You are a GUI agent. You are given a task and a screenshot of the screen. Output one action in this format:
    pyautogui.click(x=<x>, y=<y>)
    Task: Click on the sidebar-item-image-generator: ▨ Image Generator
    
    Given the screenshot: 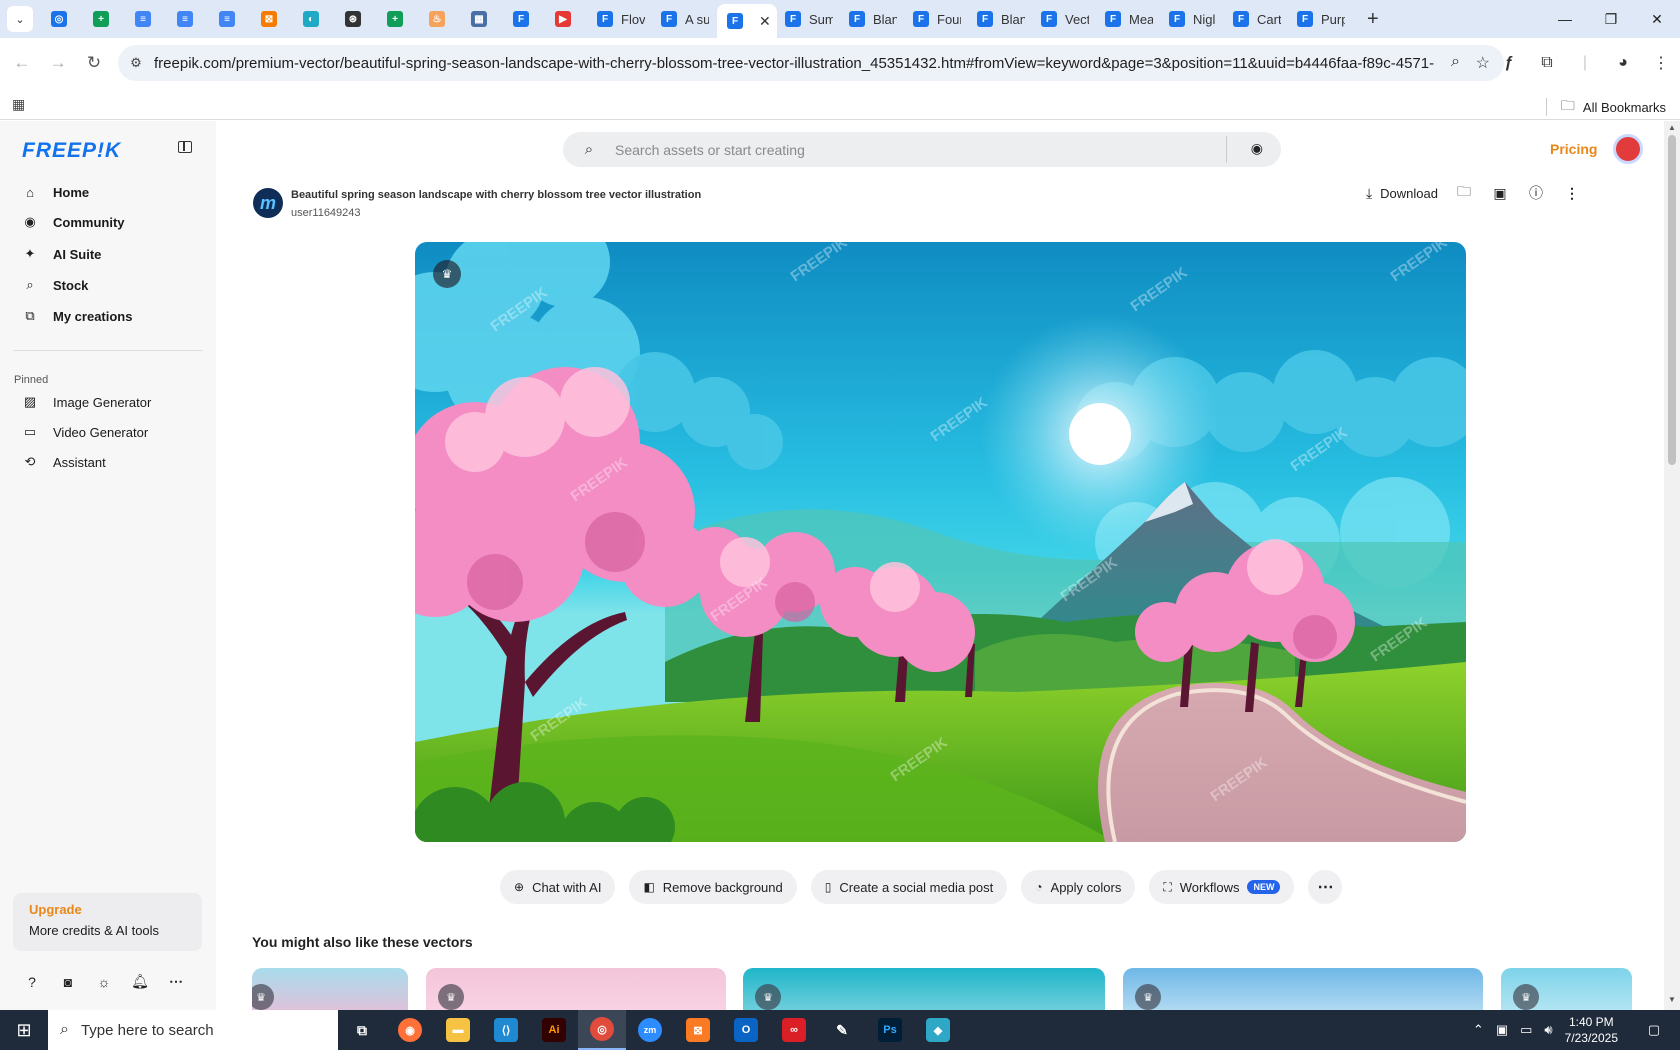 What is the action you would take?
    pyautogui.click(x=107, y=402)
    